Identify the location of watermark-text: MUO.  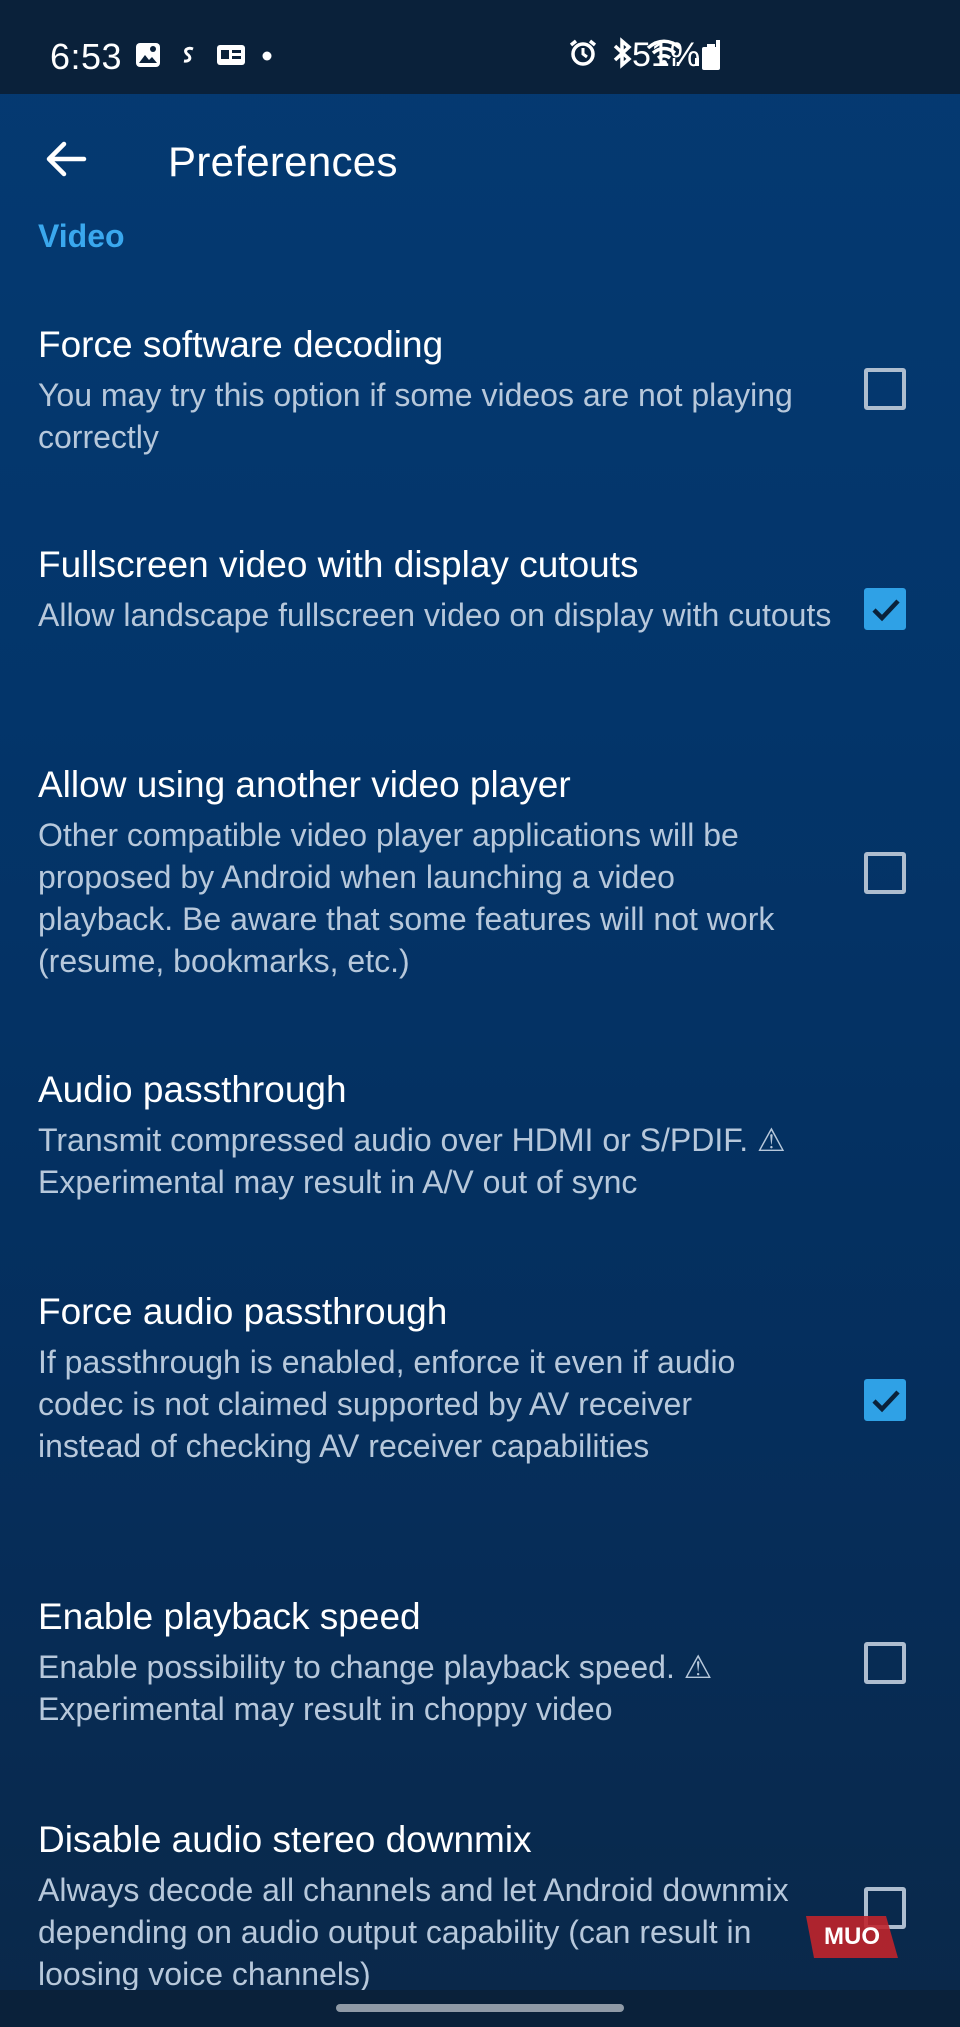
(852, 1936).